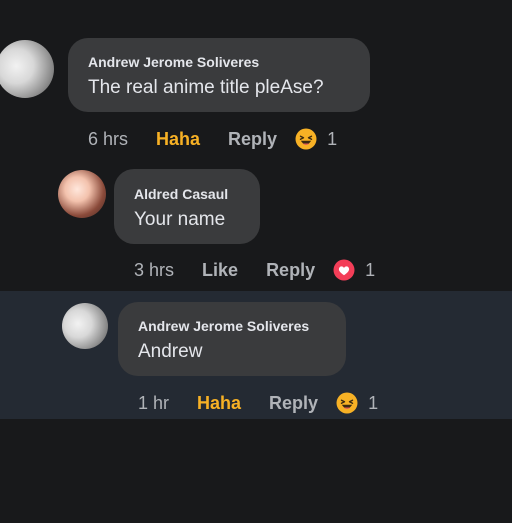 The image size is (512, 523). What do you see at coordinates (223, 326) in the screenshot?
I see `comment-author: Andrew Jerome Soliveres` at bounding box center [223, 326].